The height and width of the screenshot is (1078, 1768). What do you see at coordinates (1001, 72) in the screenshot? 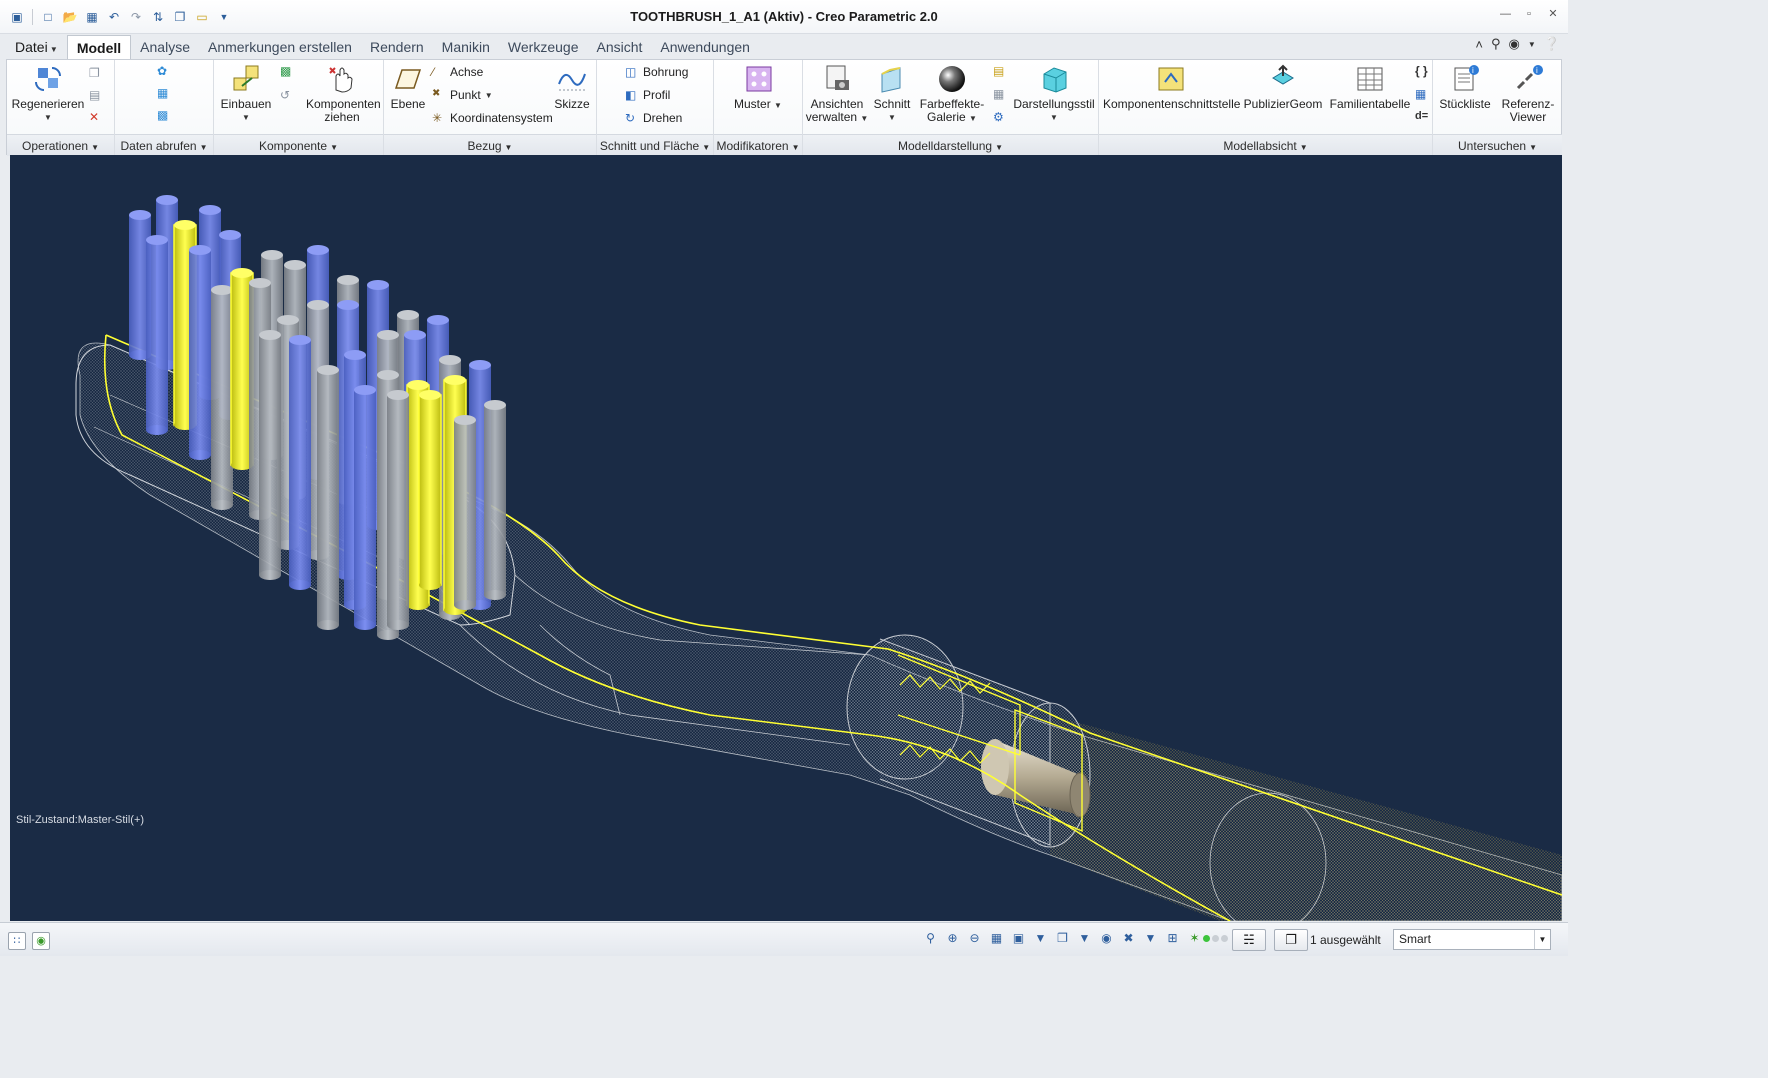
I see `scene-icon: ▤` at bounding box center [1001, 72].